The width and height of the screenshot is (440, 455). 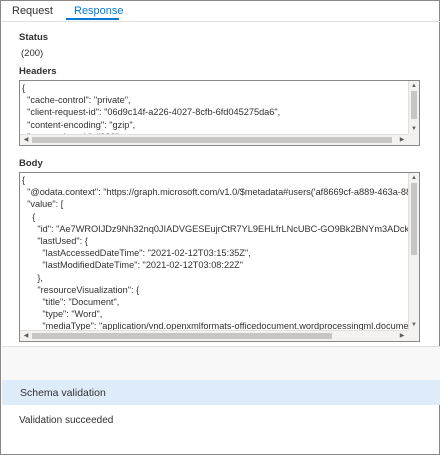 I want to click on headers-horizontal-scrollbar: ◀ ▶, so click(x=214, y=139).